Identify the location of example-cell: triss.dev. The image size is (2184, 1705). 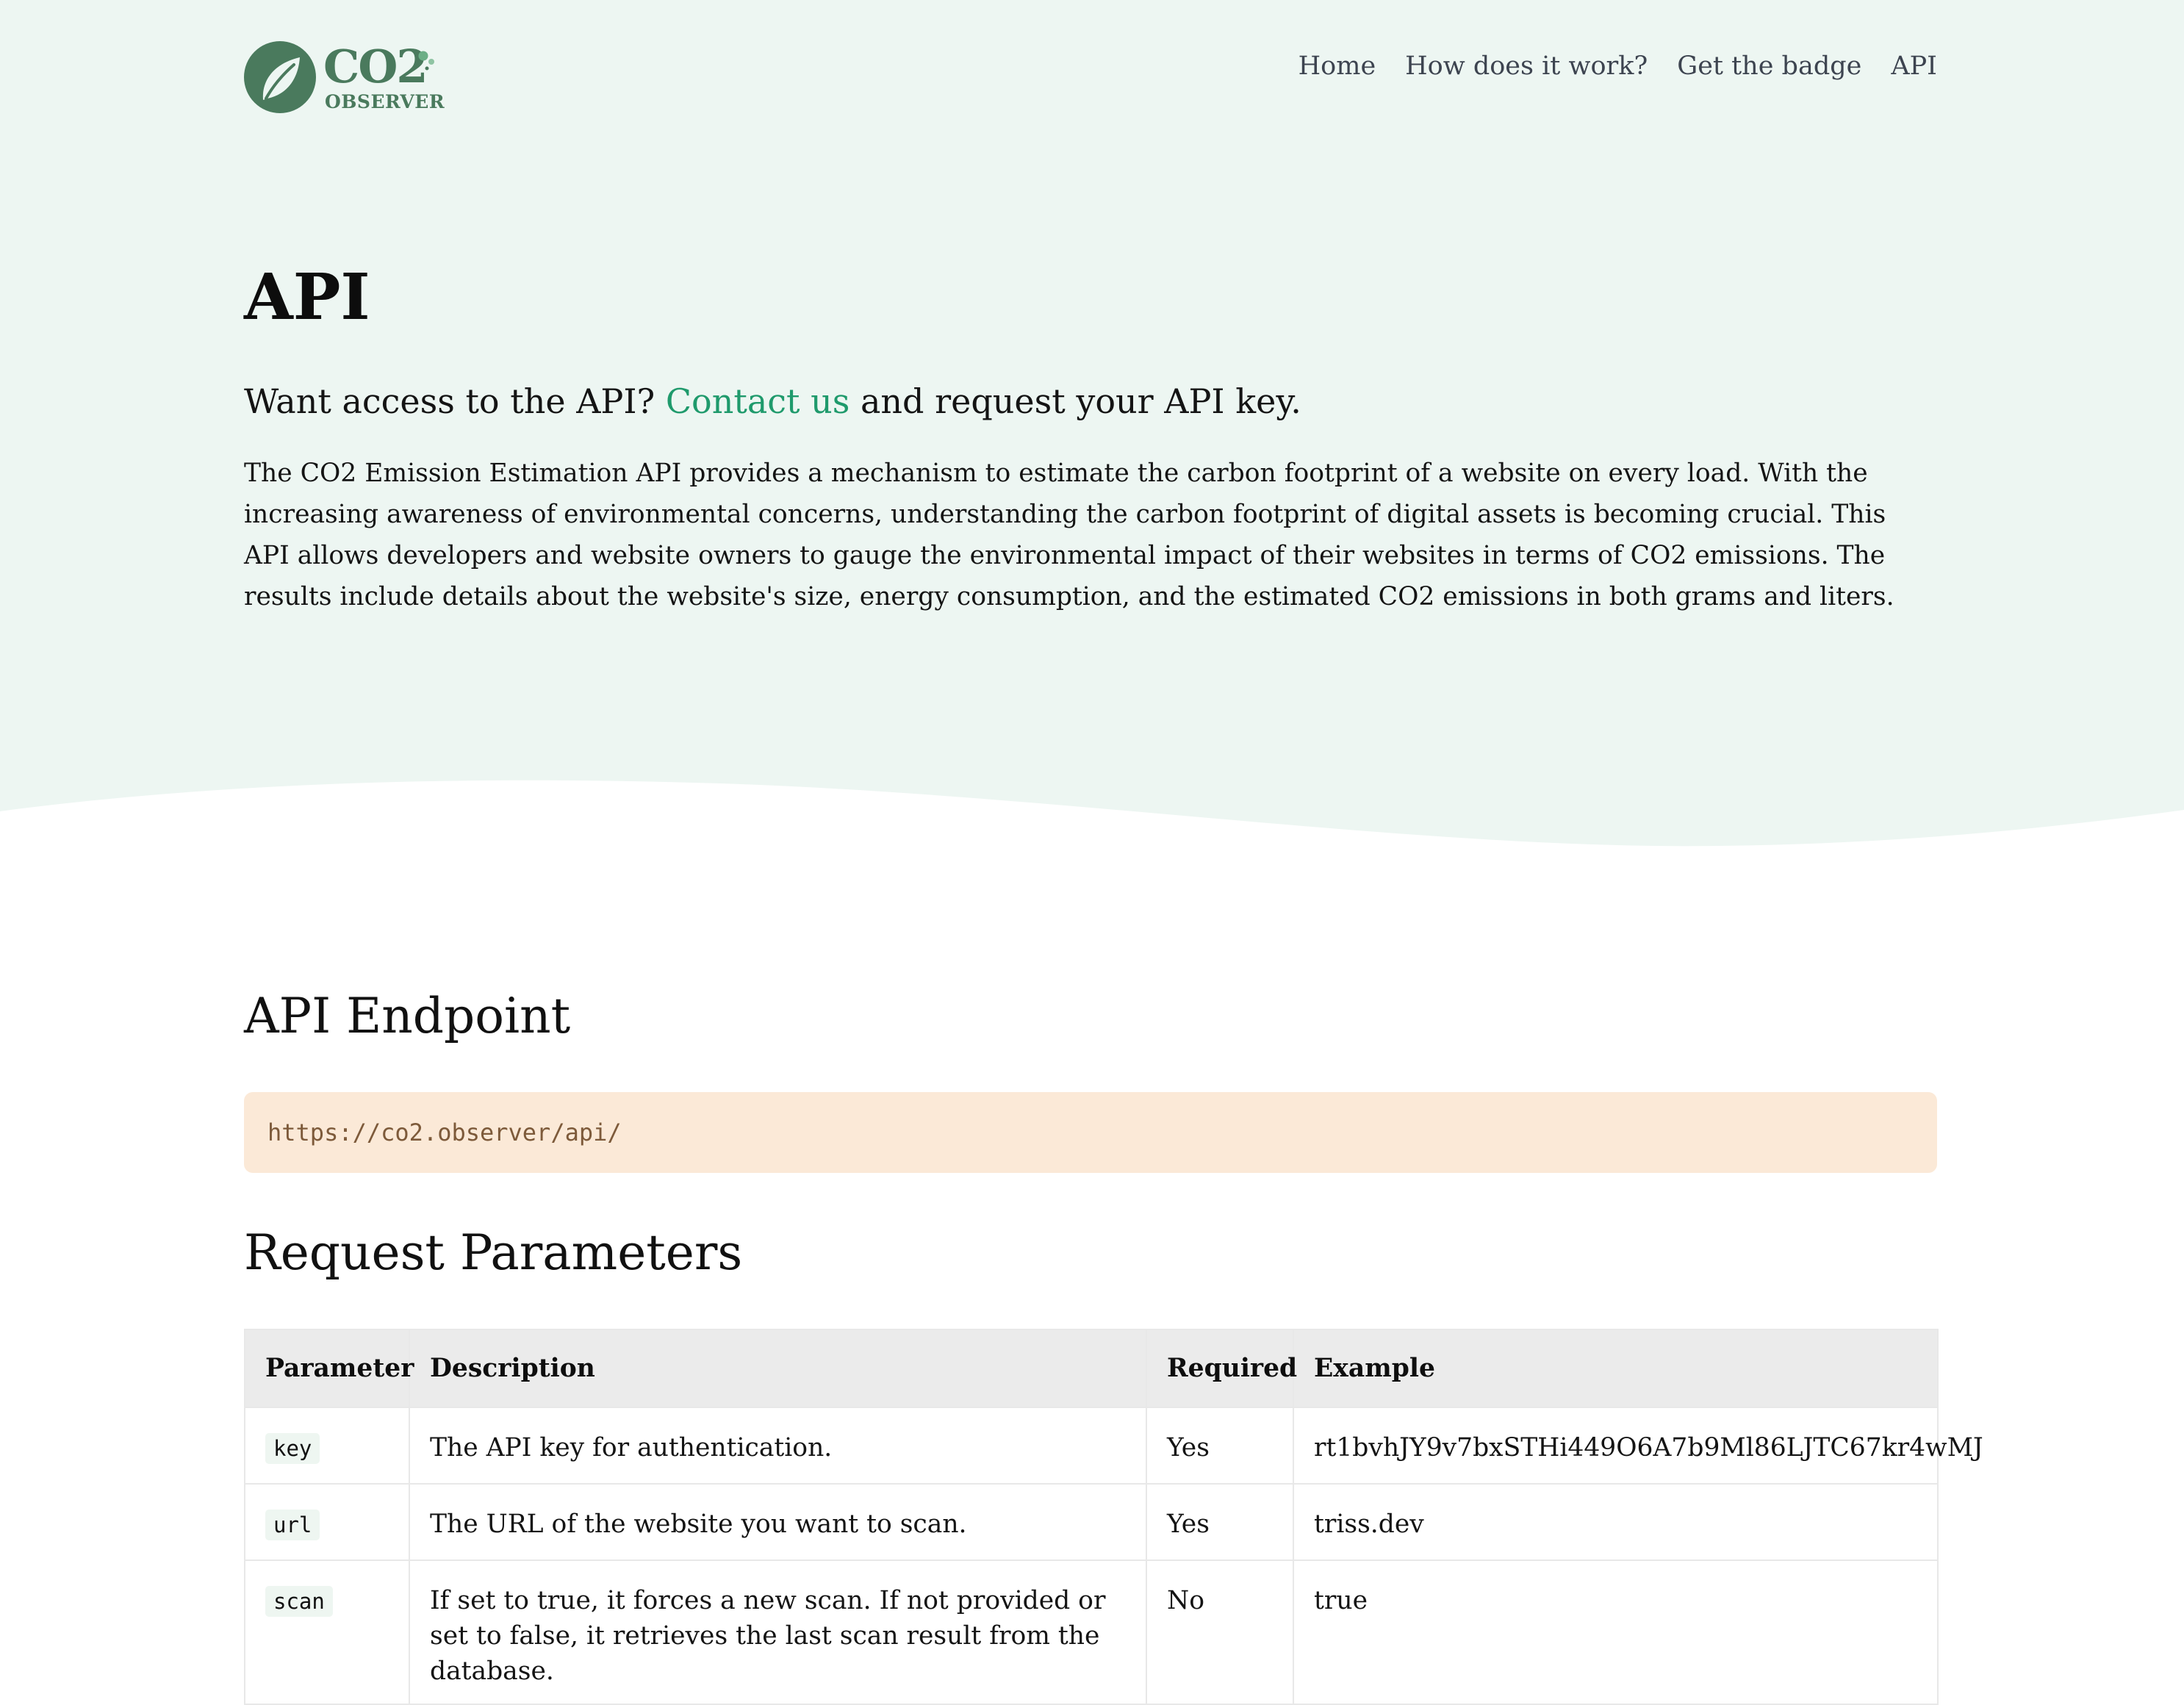
(1616, 1522).